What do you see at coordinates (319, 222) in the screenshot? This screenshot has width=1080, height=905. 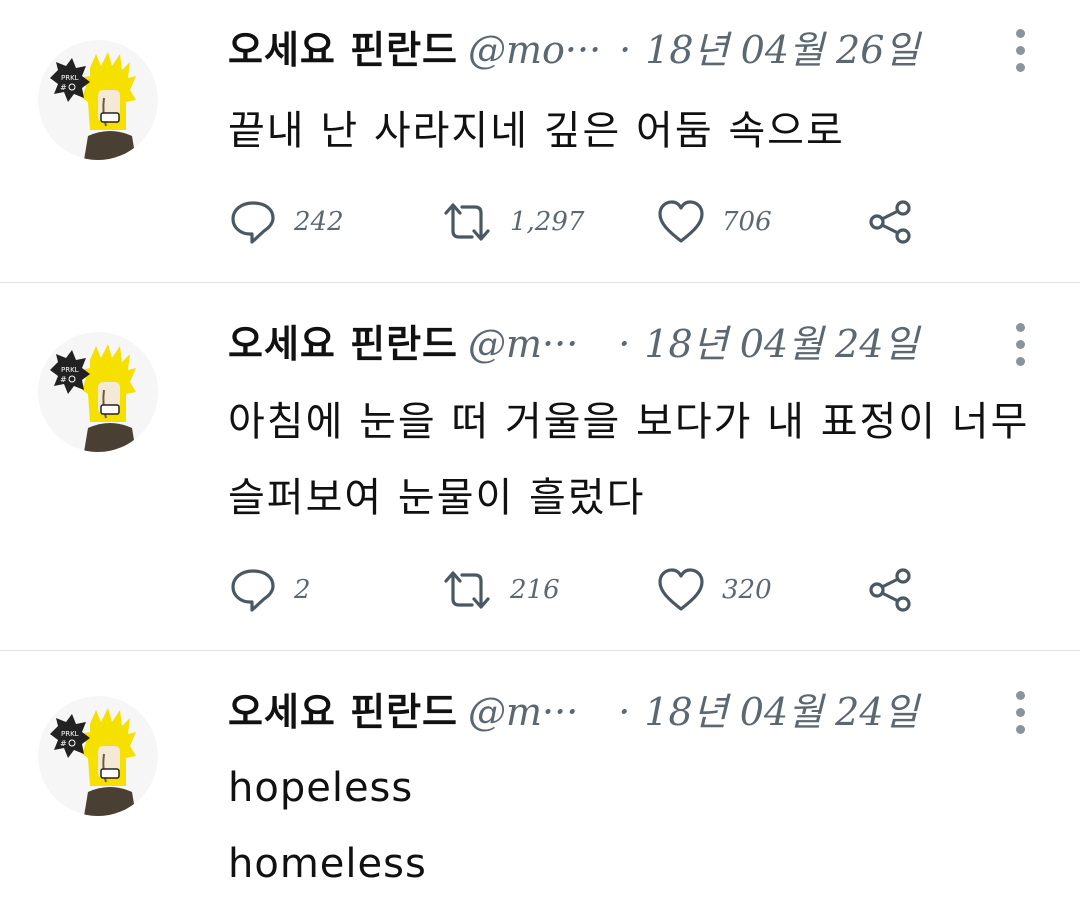 I see `reply-count: 242` at bounding box center [319, 222].